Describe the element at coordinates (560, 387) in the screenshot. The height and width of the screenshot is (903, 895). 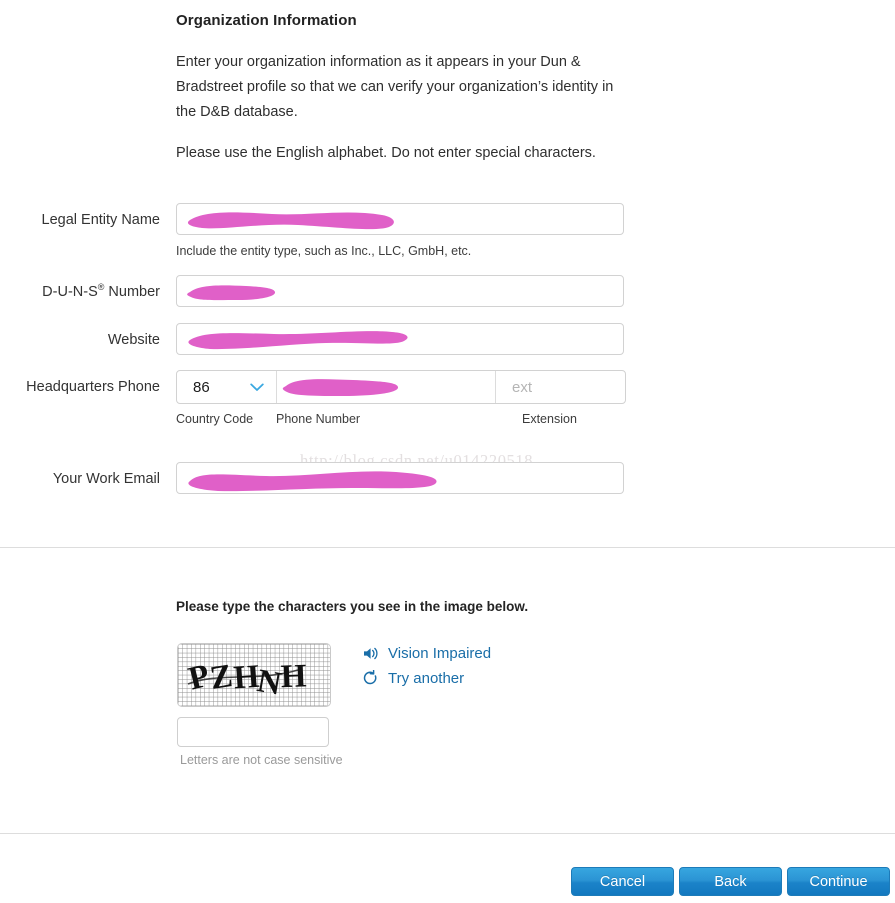
I see `phone-extension-input: ext` at that location.